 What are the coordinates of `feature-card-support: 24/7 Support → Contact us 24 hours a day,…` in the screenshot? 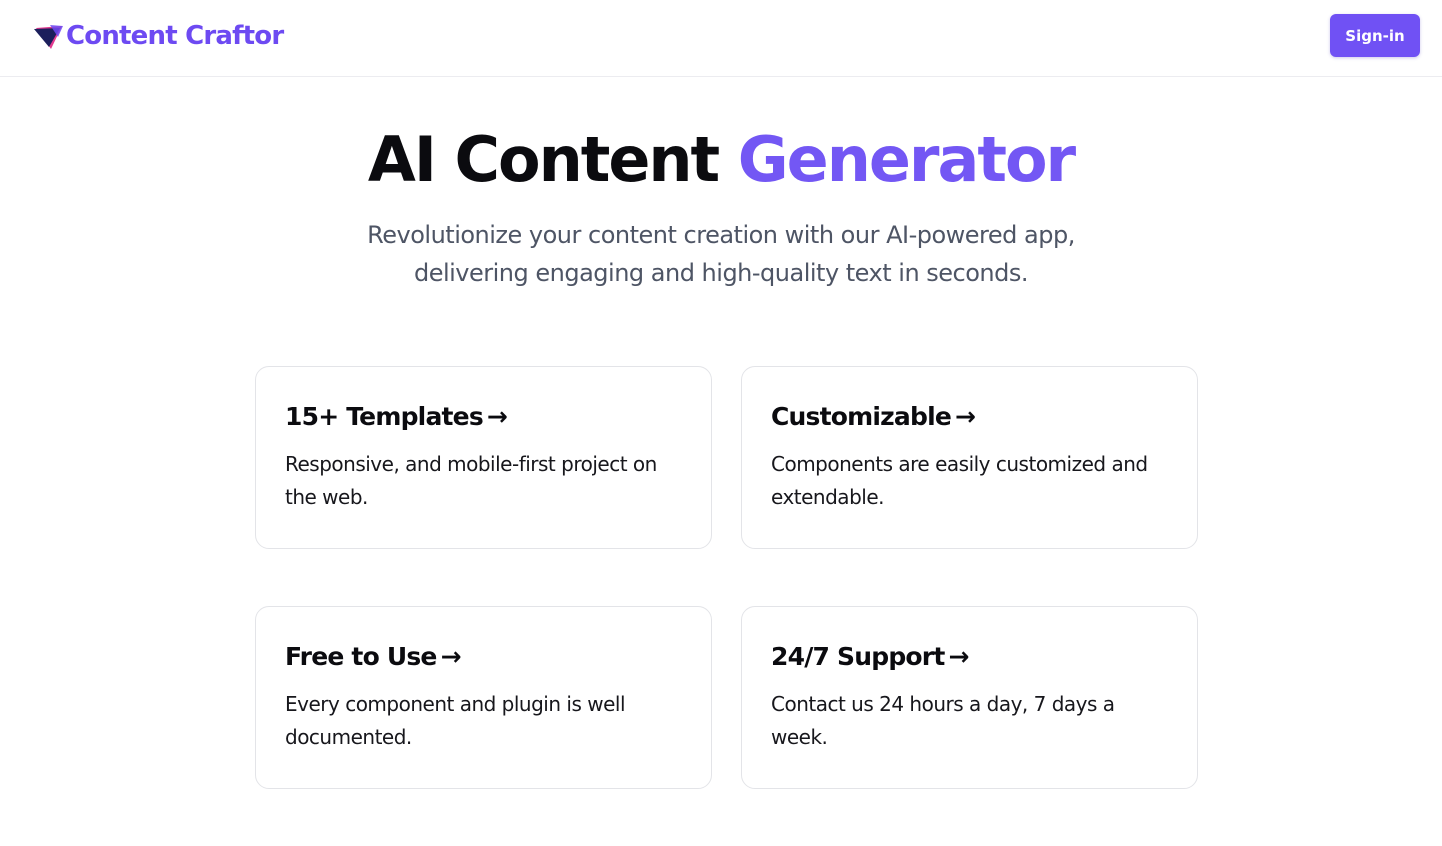 It's located at (969, 697).